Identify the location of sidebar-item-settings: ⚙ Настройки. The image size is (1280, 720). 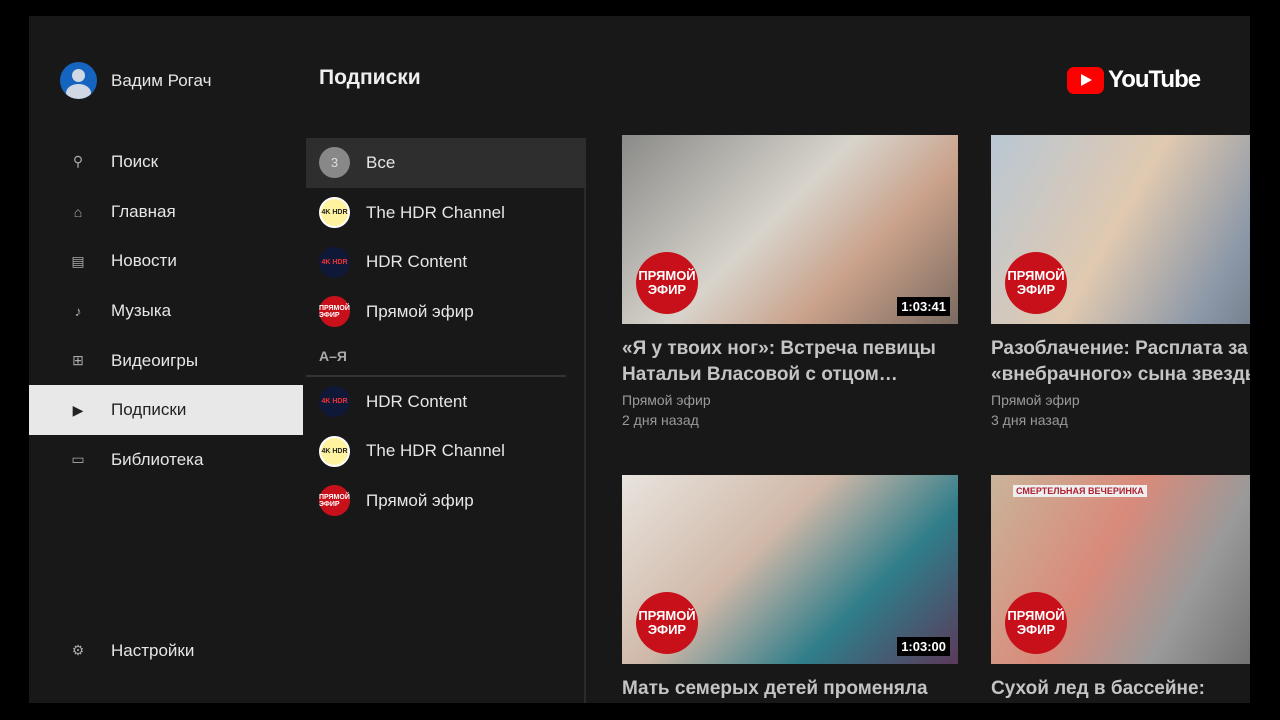
(166, 651).